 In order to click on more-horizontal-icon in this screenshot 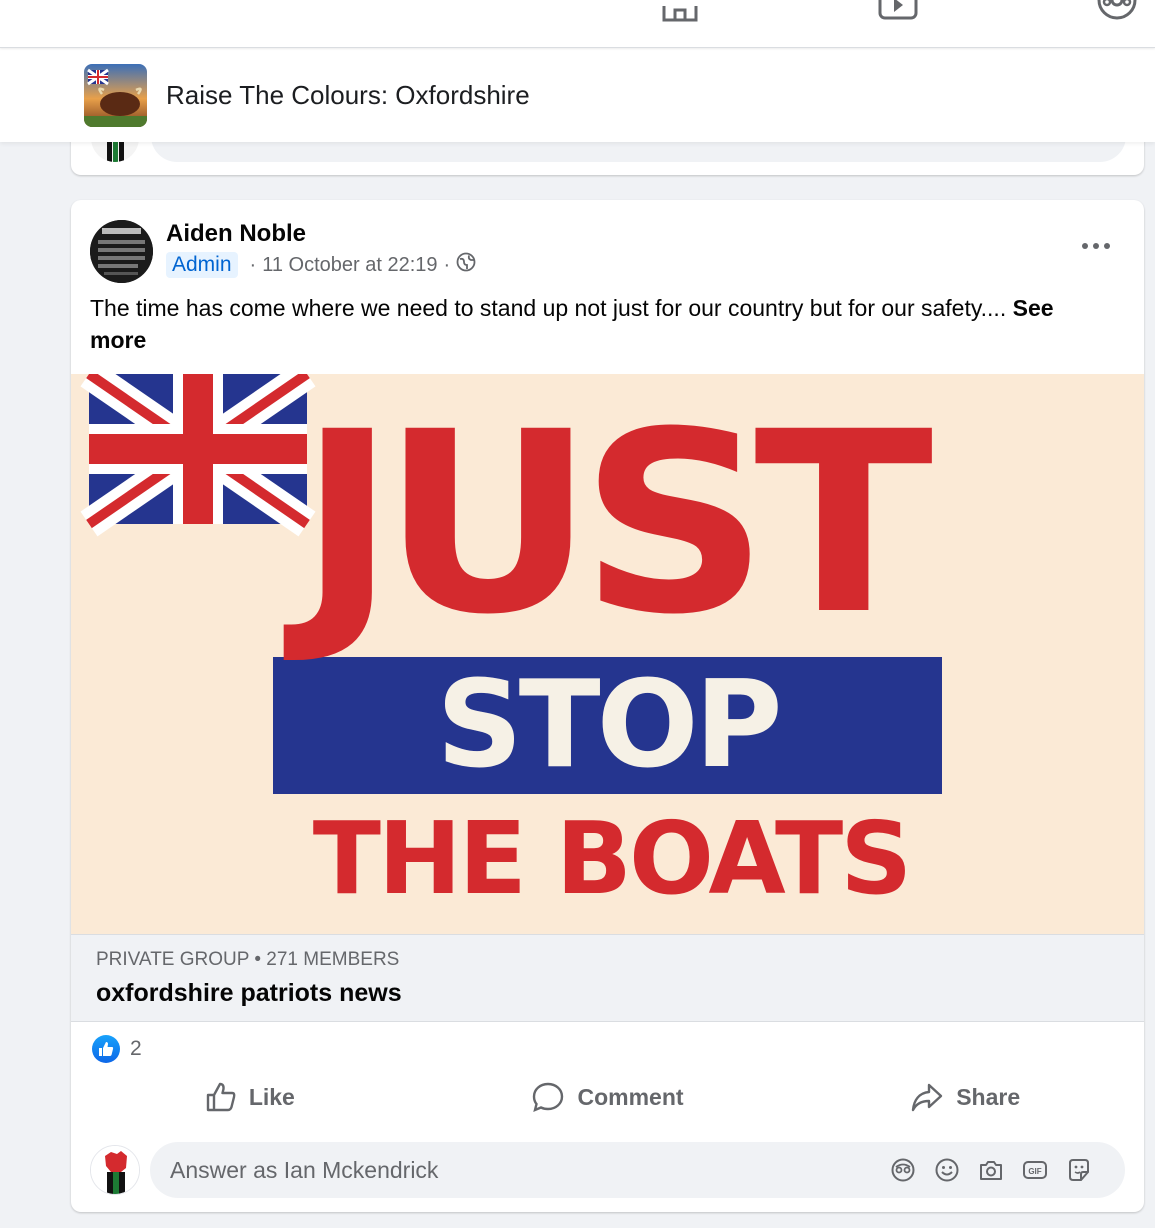, I will do `click(1096, 246)`.